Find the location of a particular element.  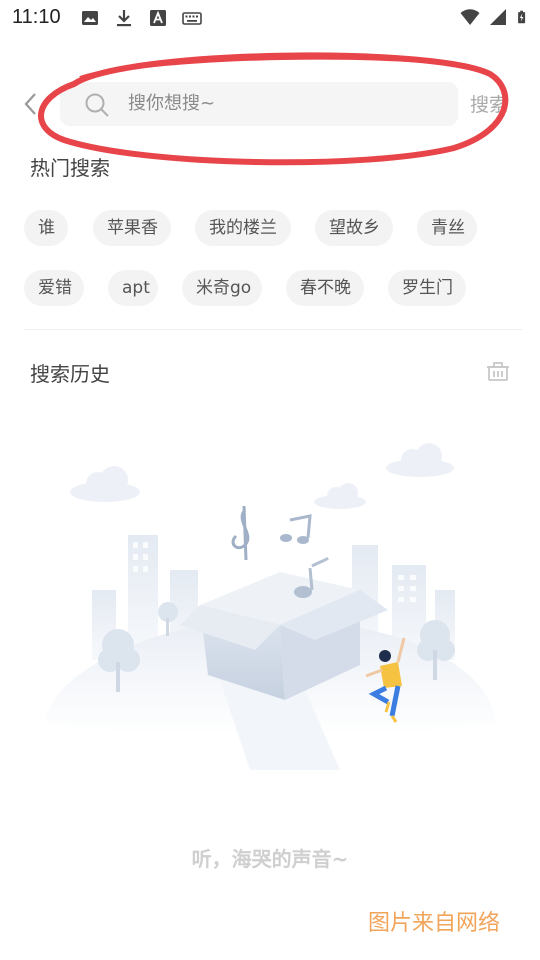

hot-search-tag: 苹果香 is located at coordinates (132, 228).